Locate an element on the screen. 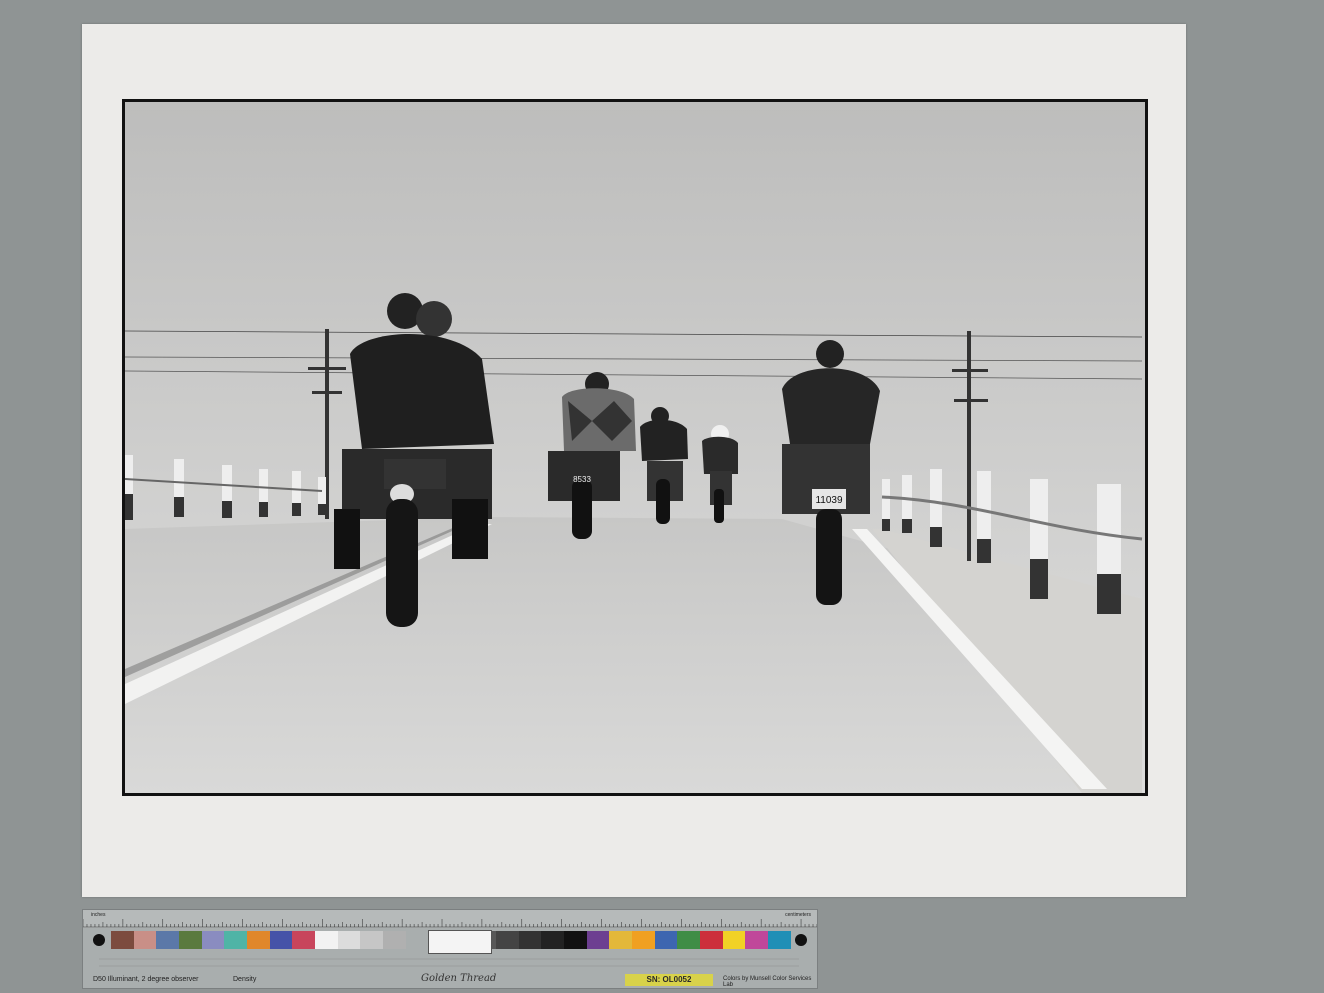 This screenshot has height=993, width=1324. label-centimeters: centimeters is located at coordinates (798, 915).